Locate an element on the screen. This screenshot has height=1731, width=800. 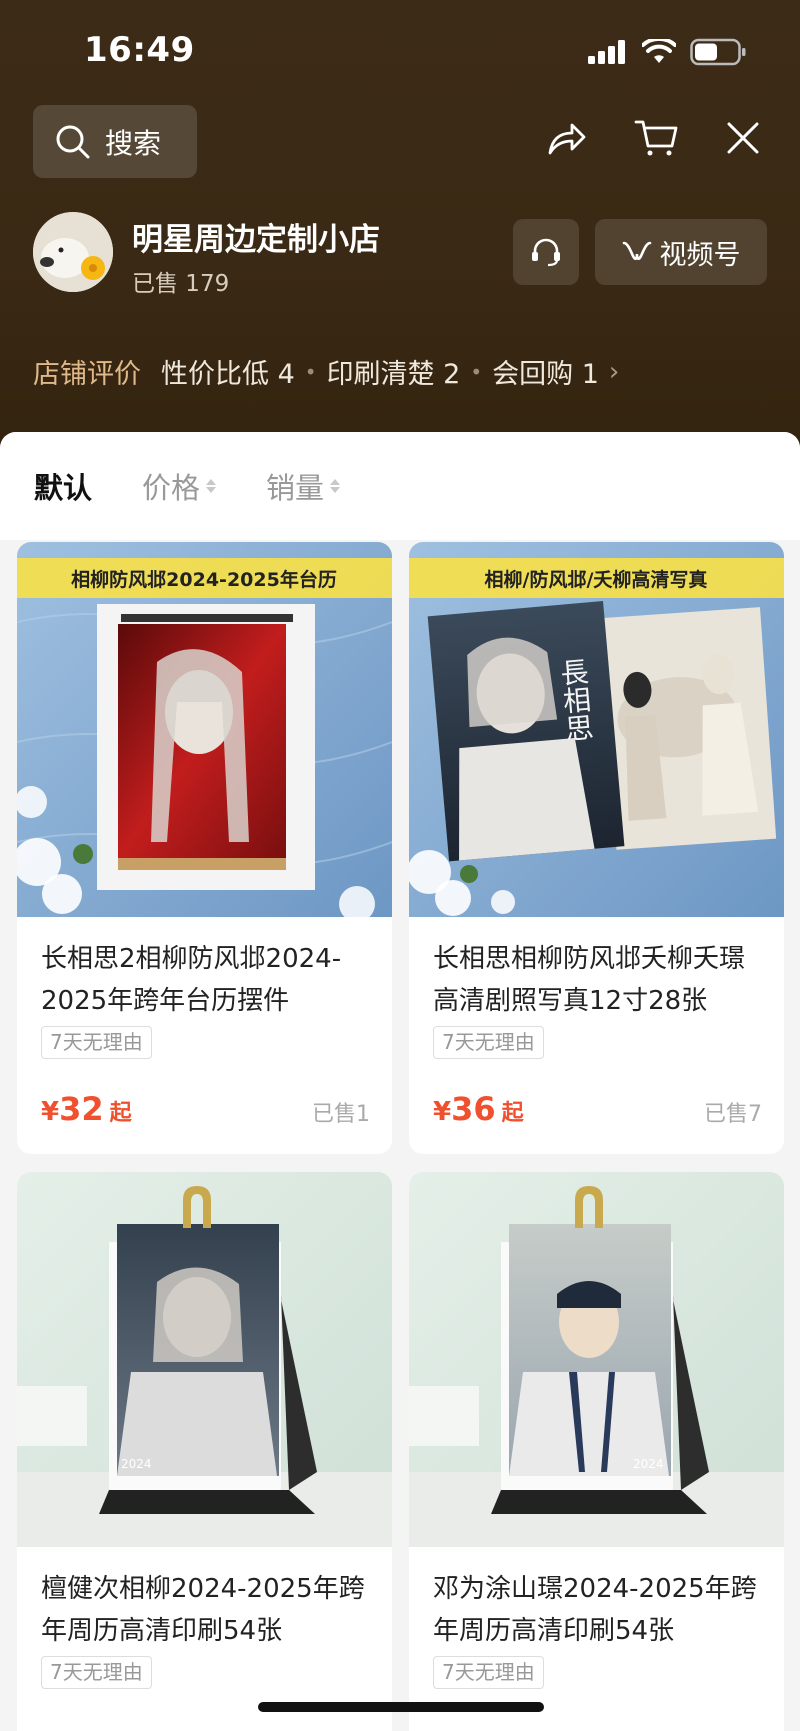
product-price: ¥ 32 起 is located at coordinates (86, 1109).